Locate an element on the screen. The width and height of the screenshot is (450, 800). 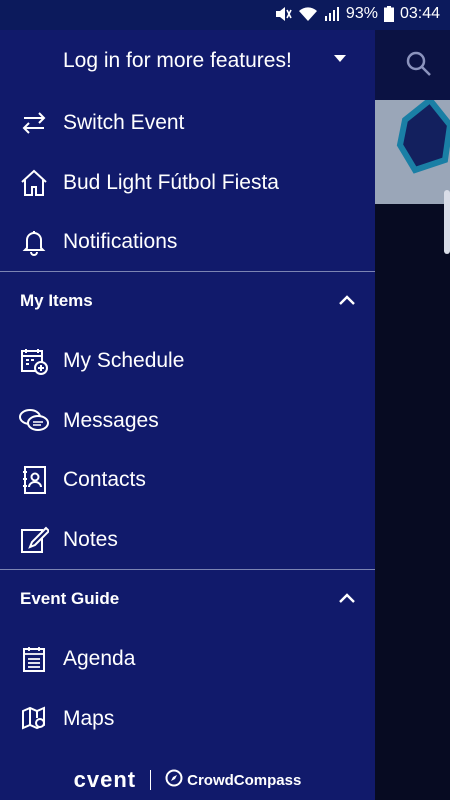
menu-item-notifications: Notifications is located at coordinates (187, 242).